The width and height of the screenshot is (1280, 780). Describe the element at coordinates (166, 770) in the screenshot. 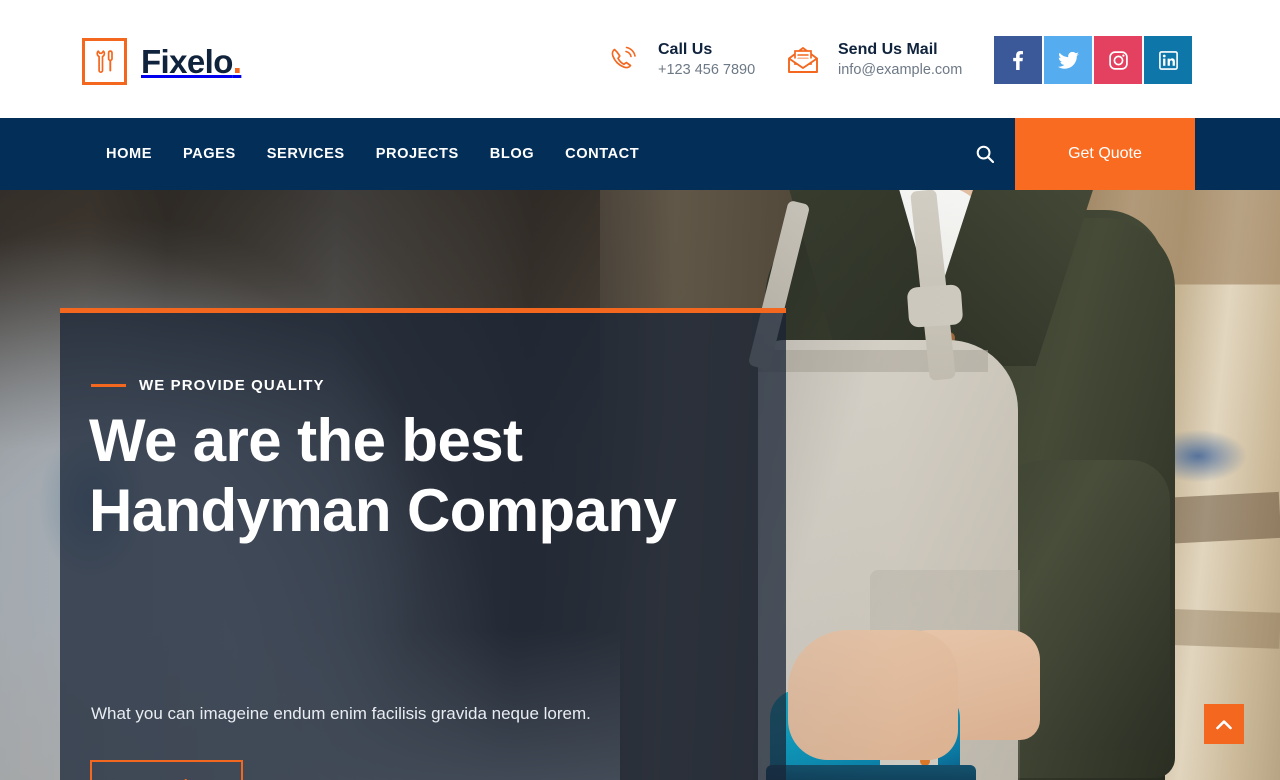

I see `our-services-button: Our Services` at that location.